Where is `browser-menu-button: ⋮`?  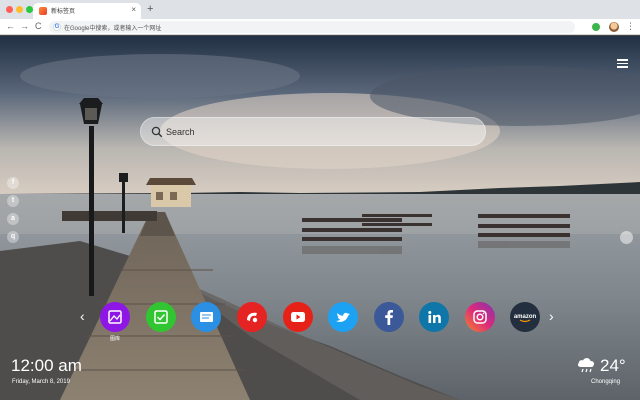 browser-menu-button: ⋮ is located at coordinates (630, 26).